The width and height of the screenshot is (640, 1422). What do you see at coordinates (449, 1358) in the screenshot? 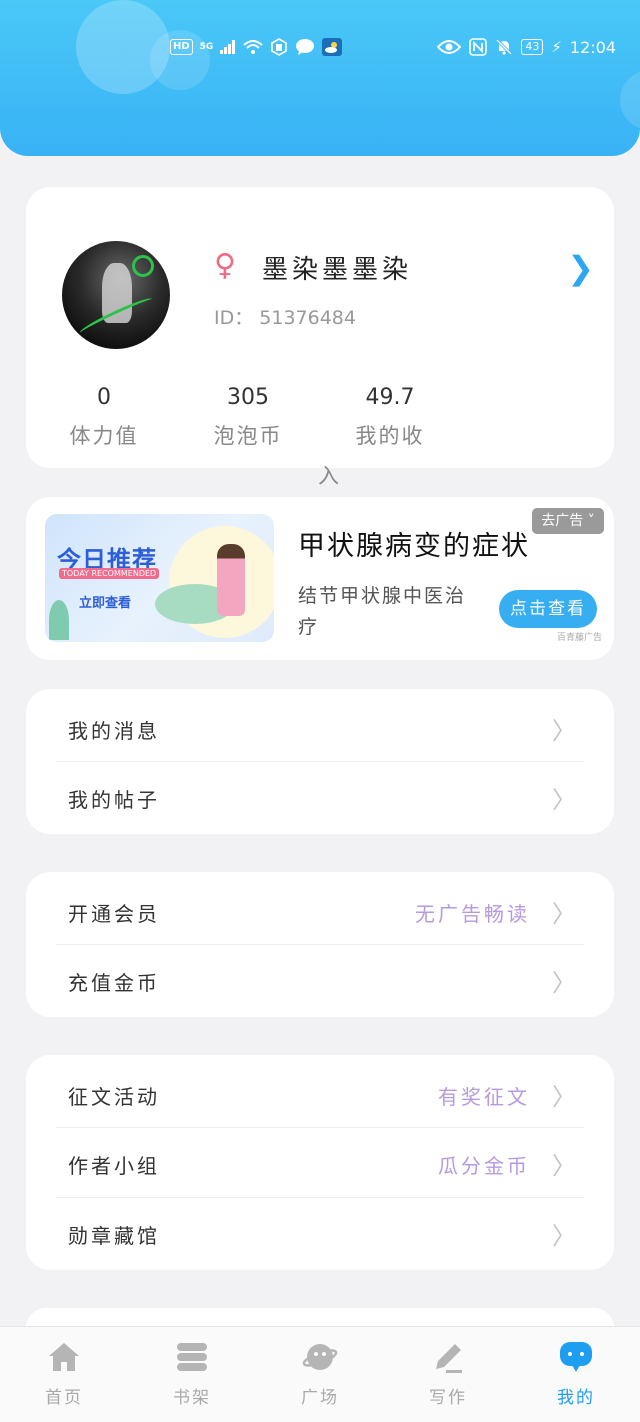
I see `pen-icon` at bounding box center [449, 1358].